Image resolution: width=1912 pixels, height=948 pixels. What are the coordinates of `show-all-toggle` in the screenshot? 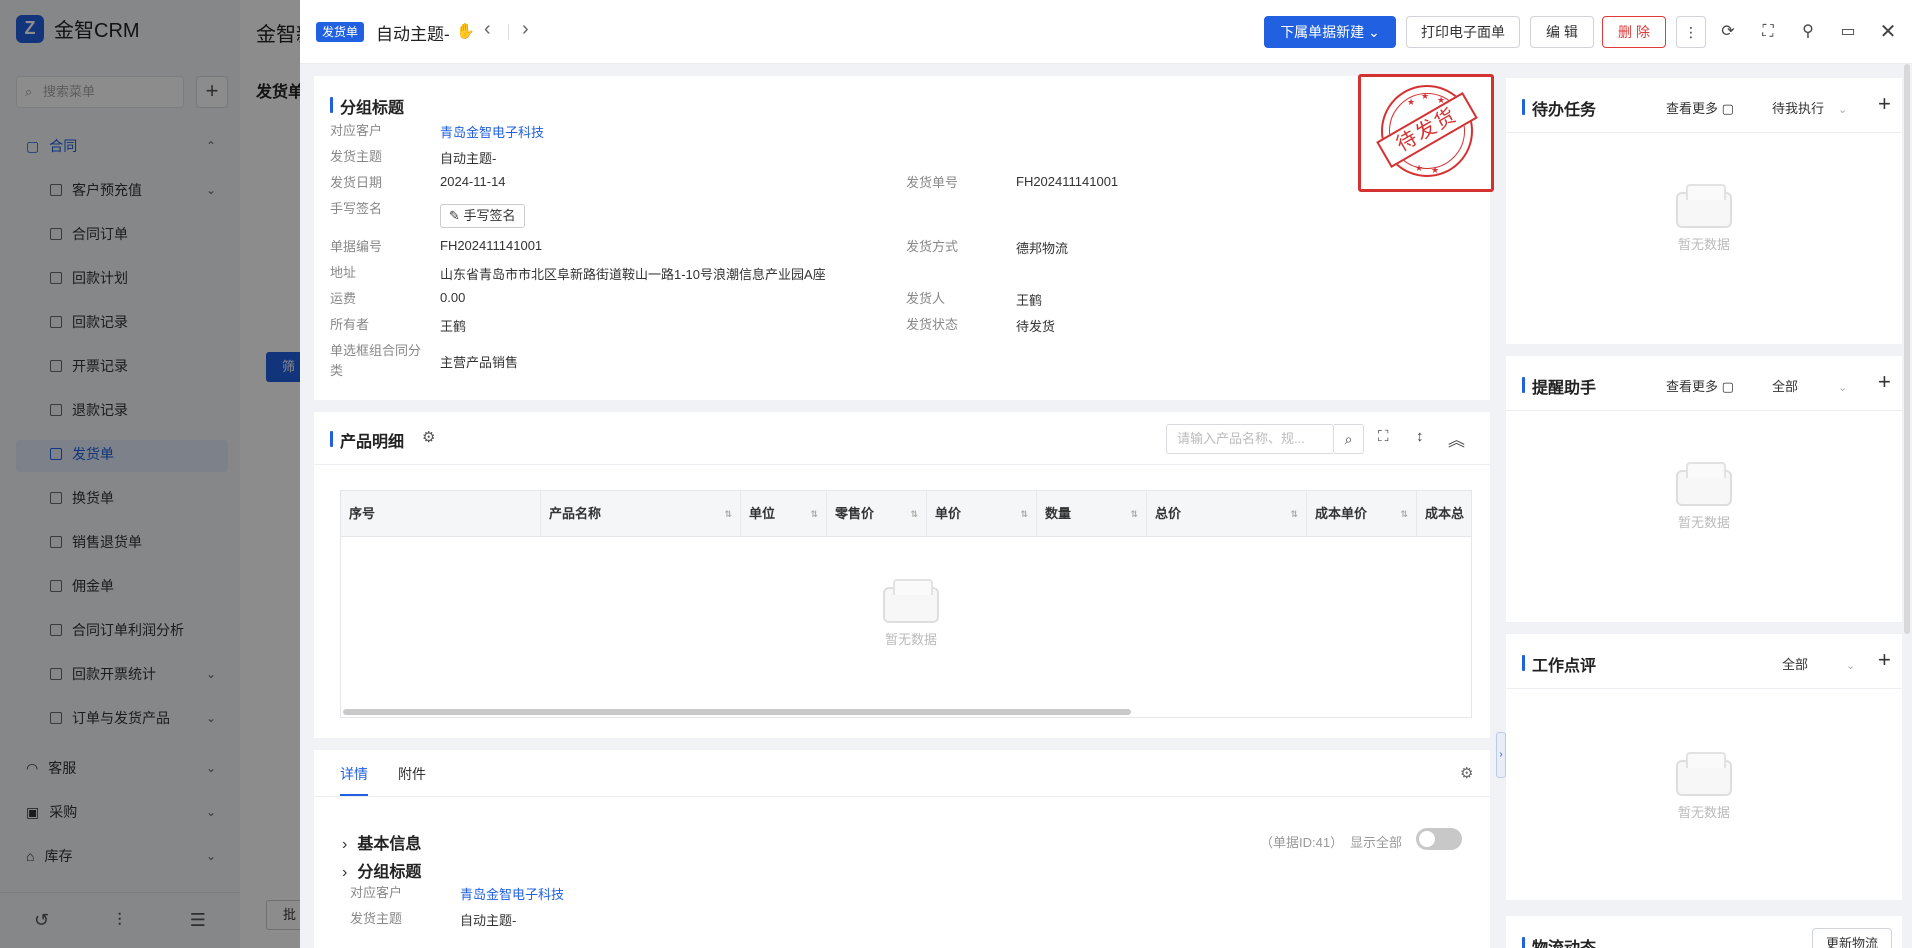 It's located at (1439, 839).